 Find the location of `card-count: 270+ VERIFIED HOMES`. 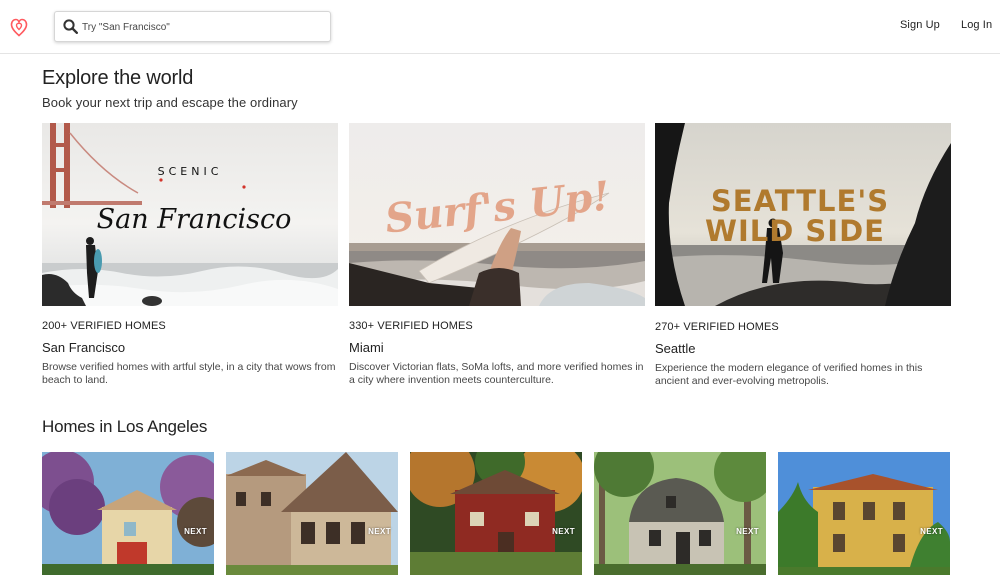

card-count: 270+ VERIFIED HOMES is located at coordinates (717, 327).